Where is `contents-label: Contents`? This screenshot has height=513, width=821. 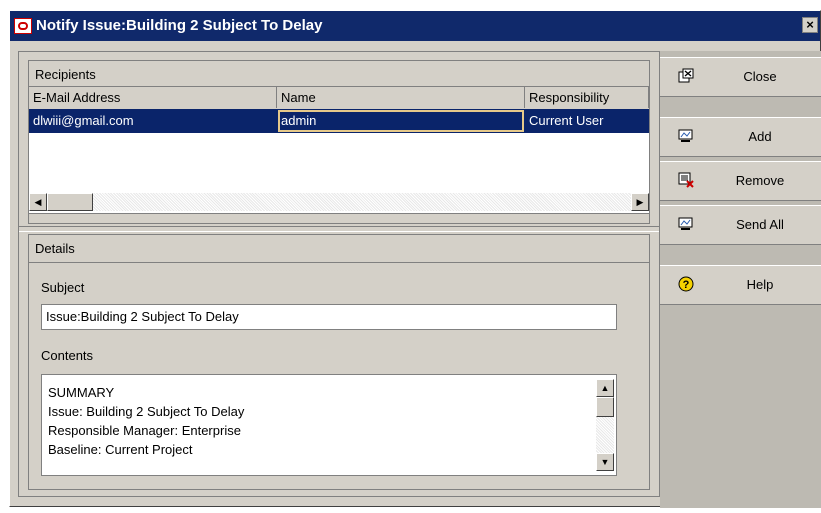 contents-label: Contents is located at coordinates (67, 355).